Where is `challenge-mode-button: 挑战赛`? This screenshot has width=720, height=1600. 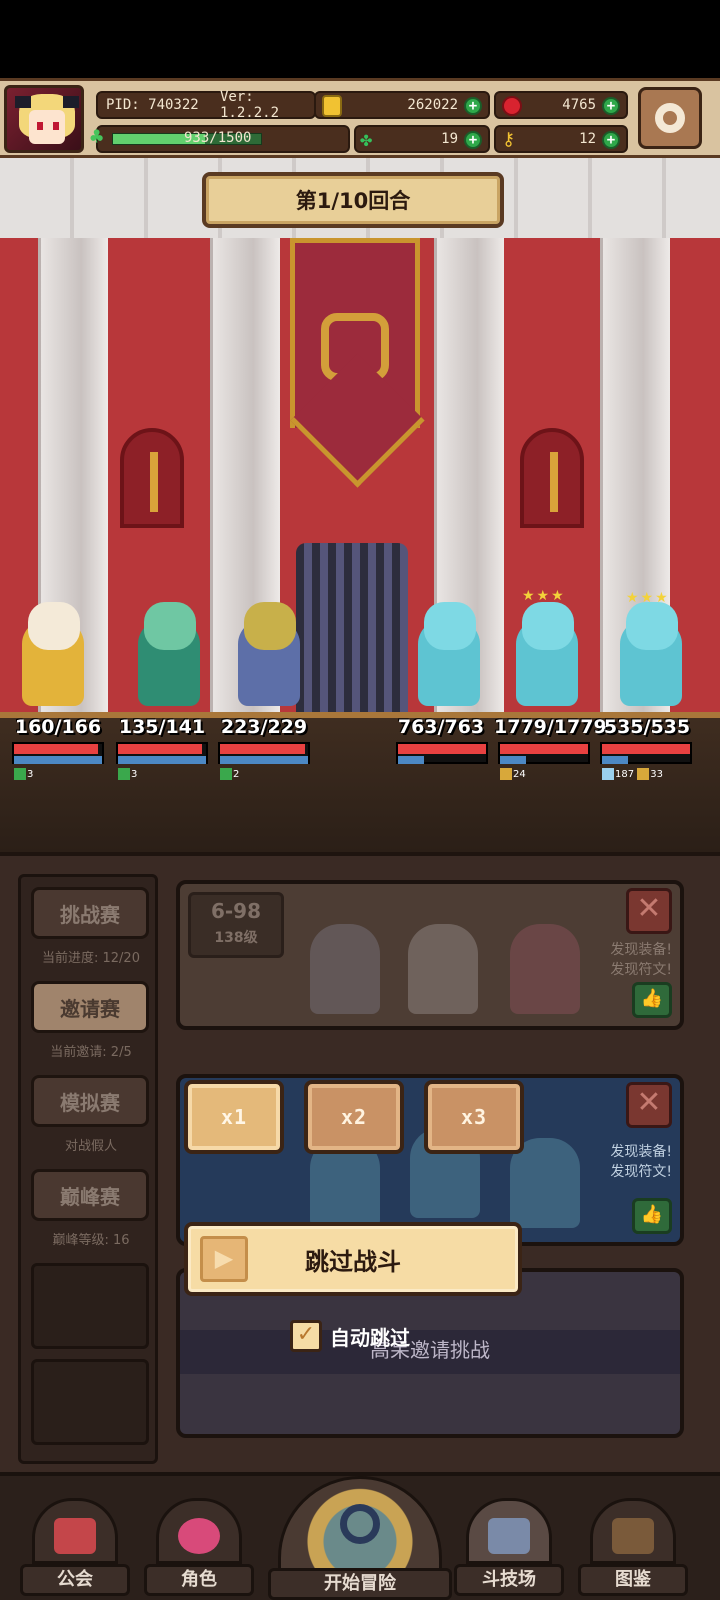
challenge-mode-button: 挑战赛 is located at coordinates (90, 913).